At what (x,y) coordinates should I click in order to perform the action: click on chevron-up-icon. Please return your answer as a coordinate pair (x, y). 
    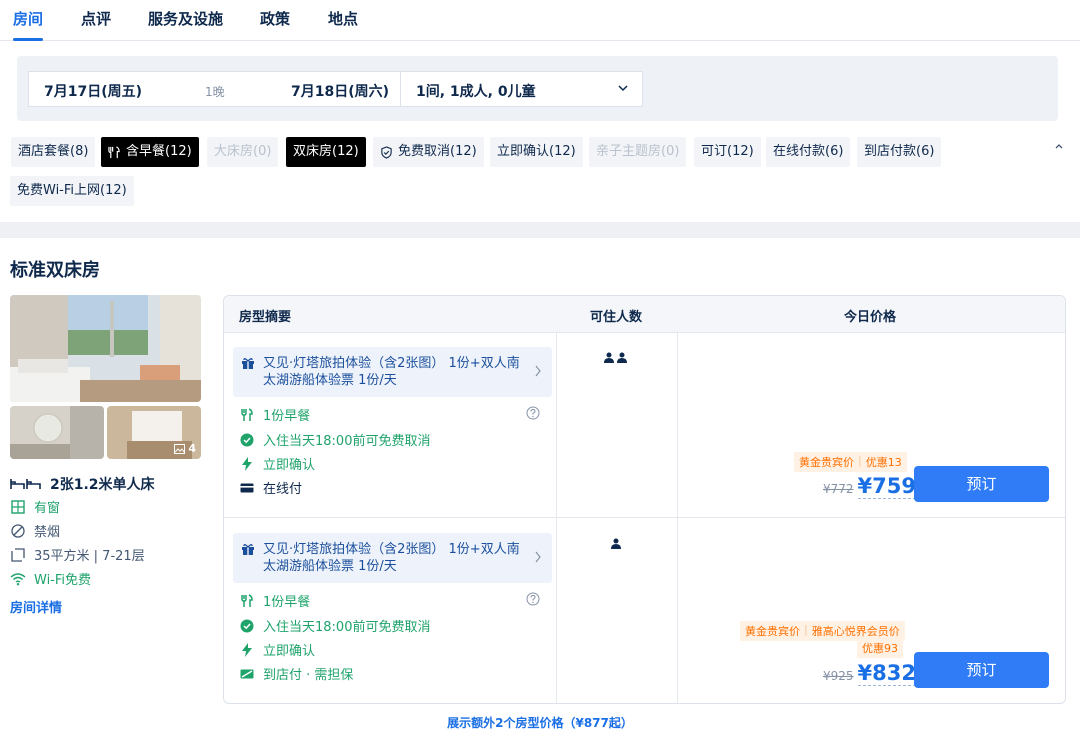
    Looking at the image, I should click on (1059, 146).